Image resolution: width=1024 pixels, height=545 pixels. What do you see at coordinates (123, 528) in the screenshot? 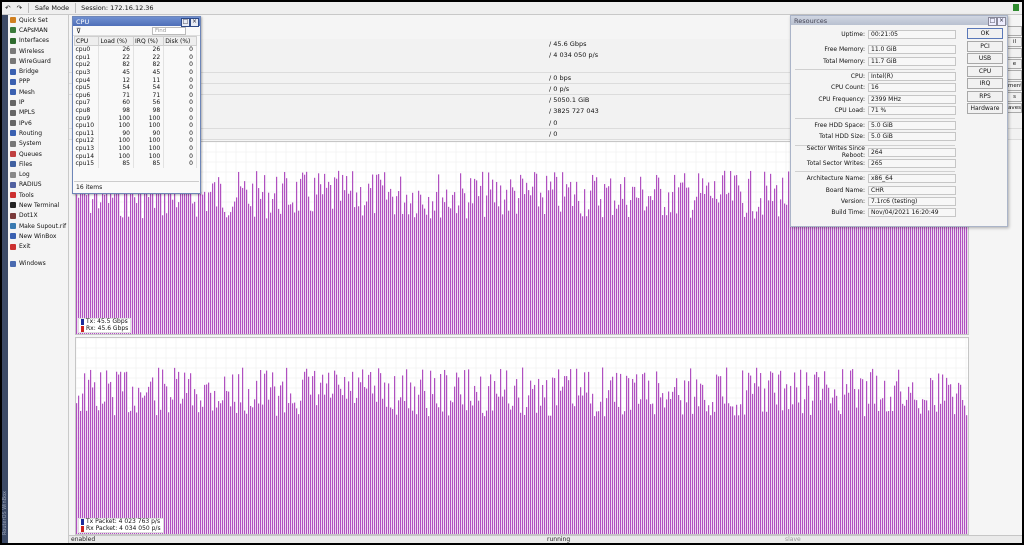
I see `rx-packet-rate: Rx Packet: 4 034 050 p/s` at bounding box center [123, 528].